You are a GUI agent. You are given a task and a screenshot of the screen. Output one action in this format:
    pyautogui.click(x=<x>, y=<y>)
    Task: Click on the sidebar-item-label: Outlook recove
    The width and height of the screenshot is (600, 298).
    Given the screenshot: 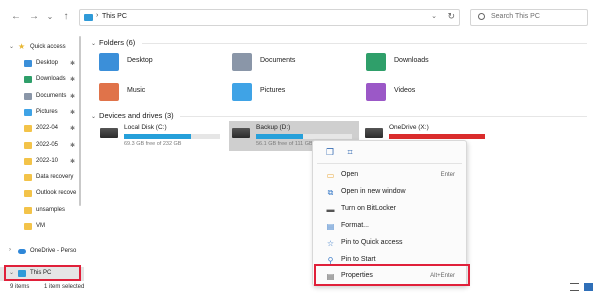 What is the action you would take?
    pyautogui.click(x=56, y=193)
    